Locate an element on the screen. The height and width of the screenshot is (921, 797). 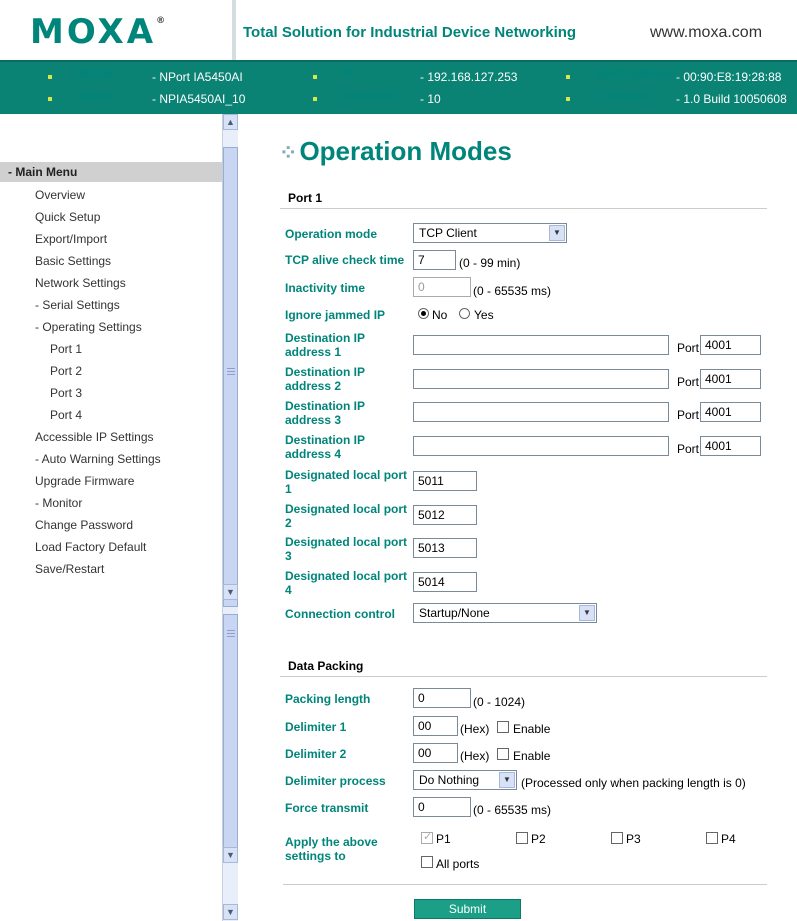
scroll-thumb-lower is located at coordinates (230, 734).